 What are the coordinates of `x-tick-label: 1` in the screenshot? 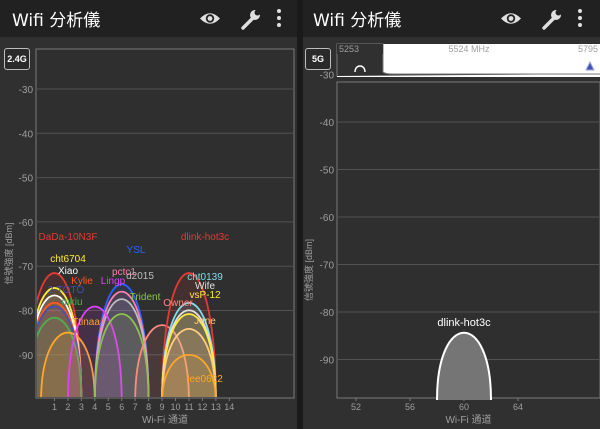 It's located at (54, 407).